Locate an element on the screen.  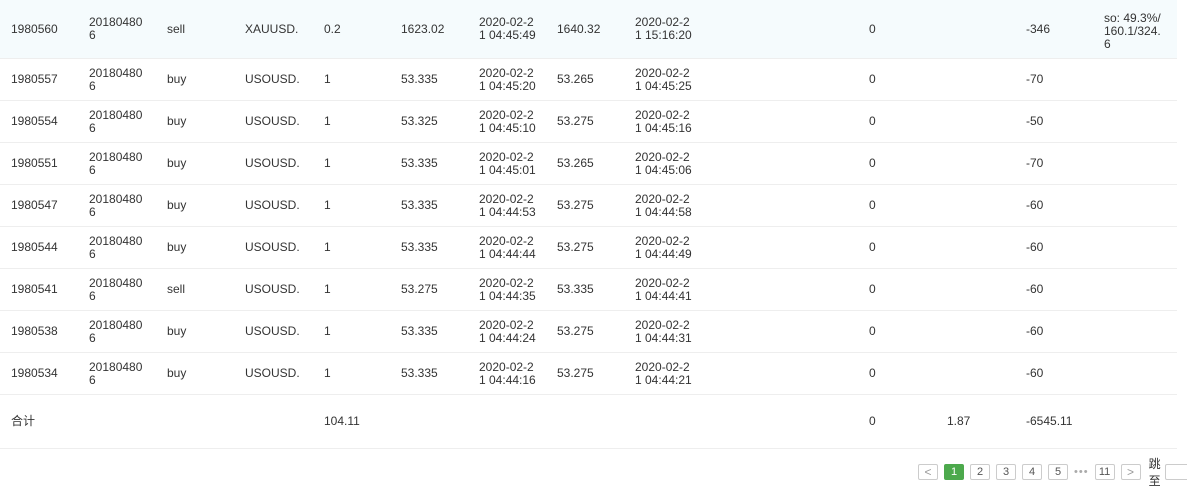
close-time-cell: 2020-02-2 1 04:44:41 is located at coordinates (663, 289).